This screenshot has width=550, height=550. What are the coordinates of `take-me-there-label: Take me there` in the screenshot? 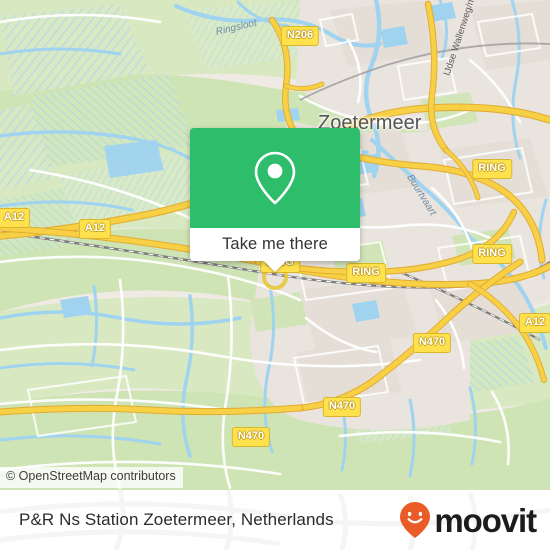 It's located at (275, 244).